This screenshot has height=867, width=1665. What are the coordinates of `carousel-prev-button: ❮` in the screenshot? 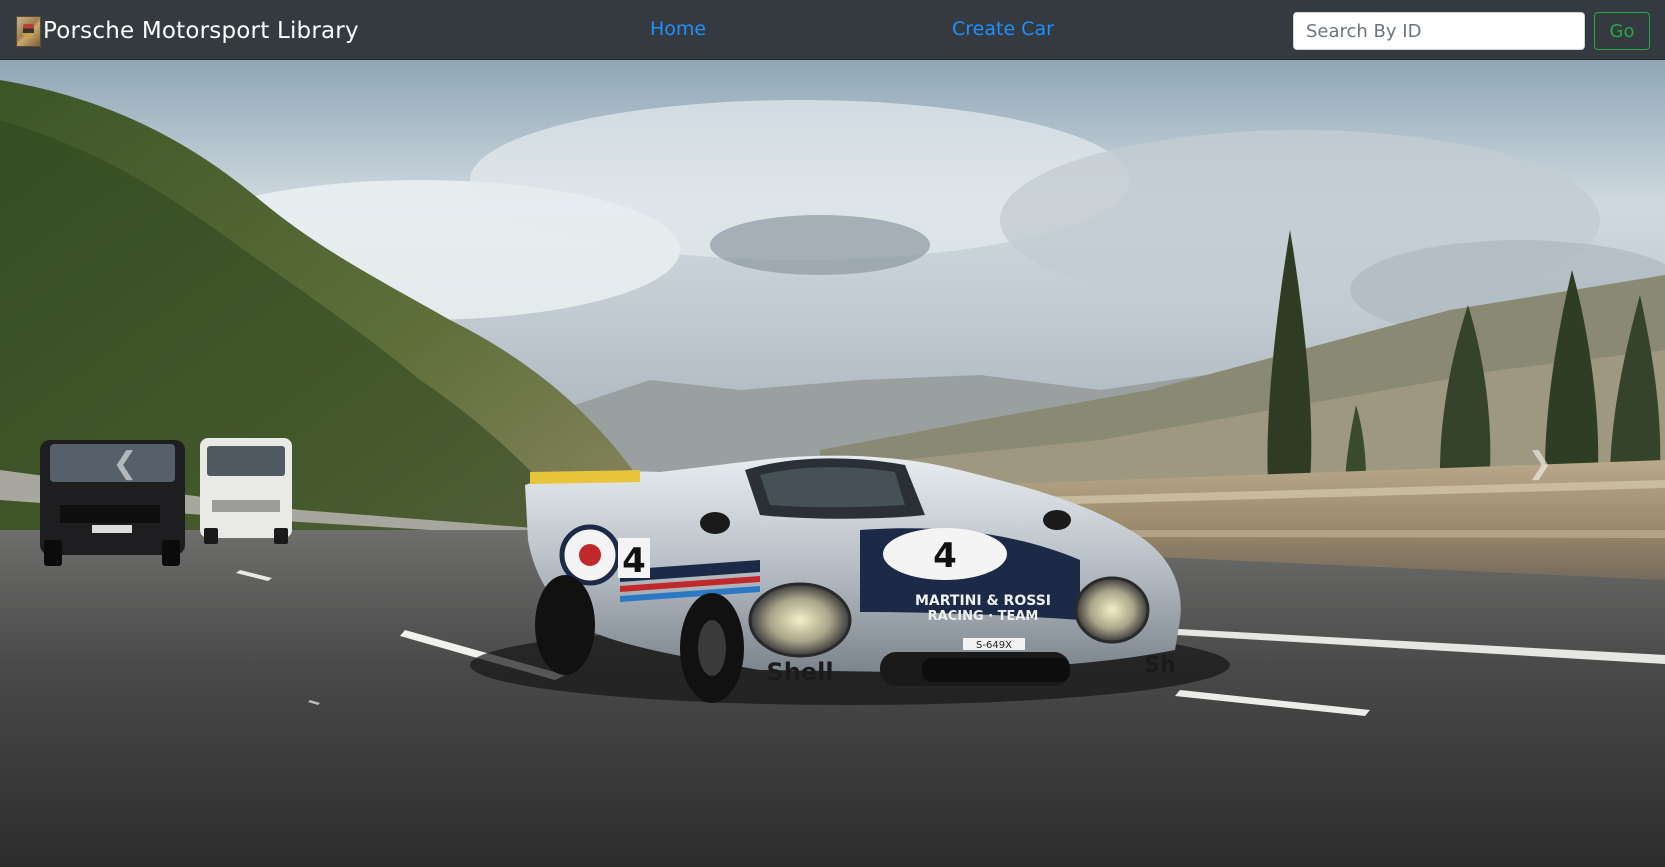 It's located at (125, 463).